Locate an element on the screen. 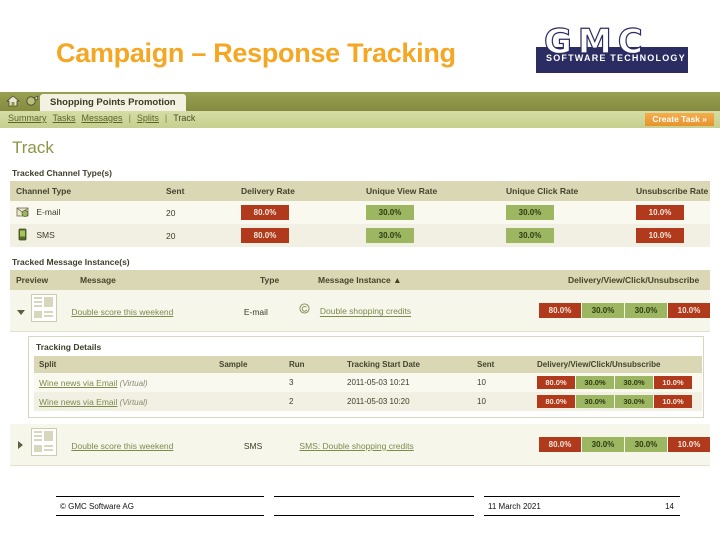 The width and height of the screenshot is (720, 540). col-channel-type: Channel Type is located at coordinates (85, 191).